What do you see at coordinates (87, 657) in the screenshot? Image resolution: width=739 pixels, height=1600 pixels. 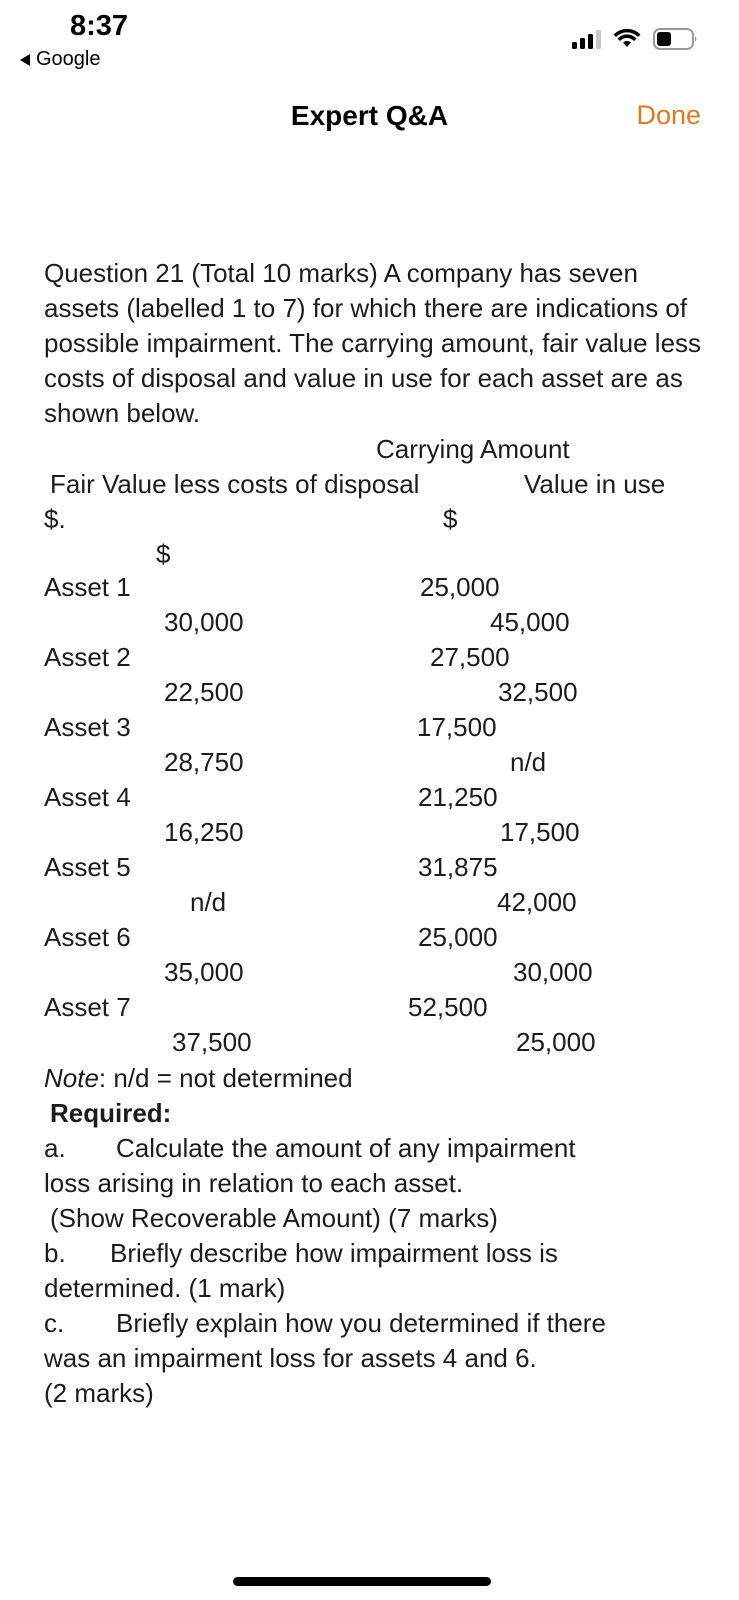 I see `asset-label: Asset 2` at bounding box center [87, 657].